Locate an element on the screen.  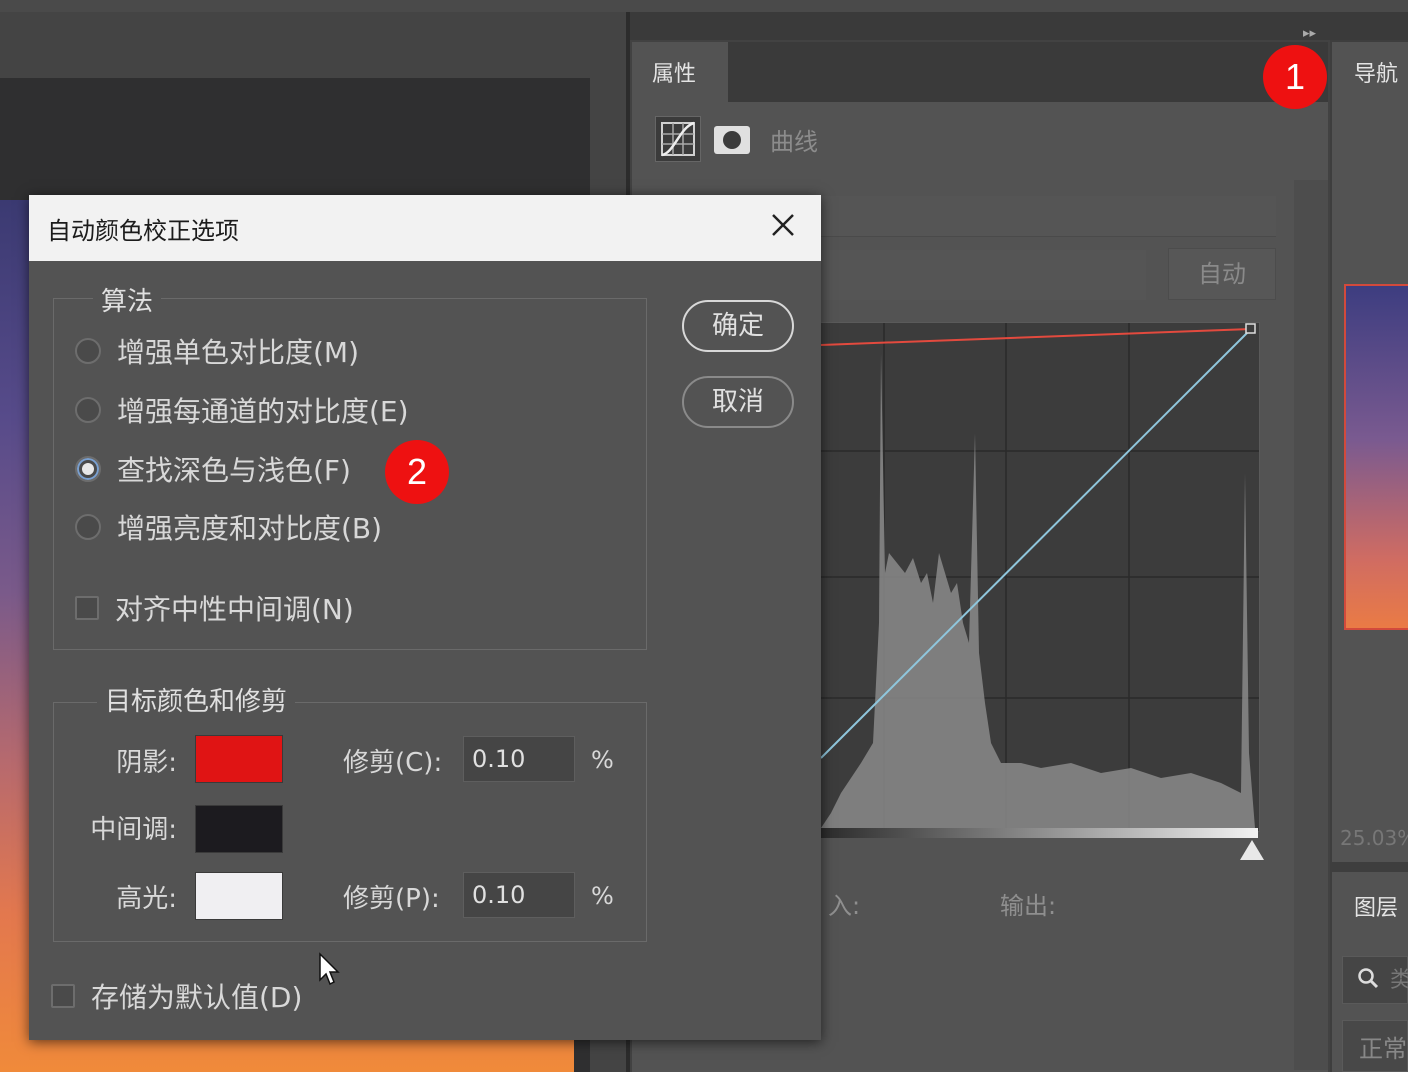
radio-brightness-contrast: 增强亮度和对比度(B) is located at coordinates (229, 527).